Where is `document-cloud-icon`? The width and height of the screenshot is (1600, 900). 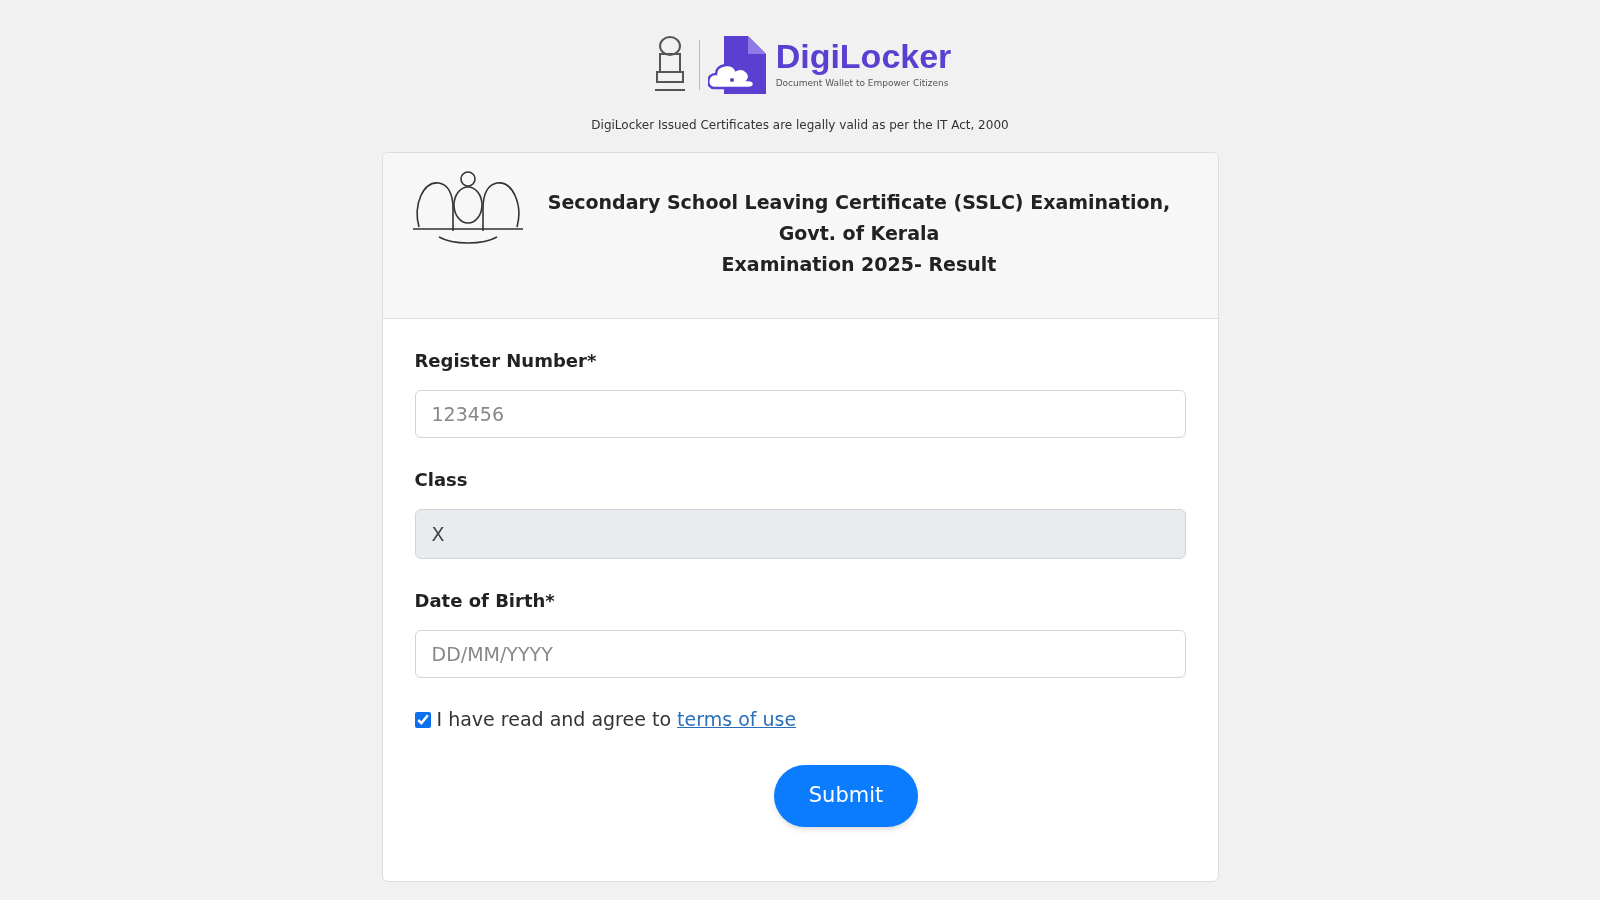 document-cloud-icon is located at coordinates (737, 65).